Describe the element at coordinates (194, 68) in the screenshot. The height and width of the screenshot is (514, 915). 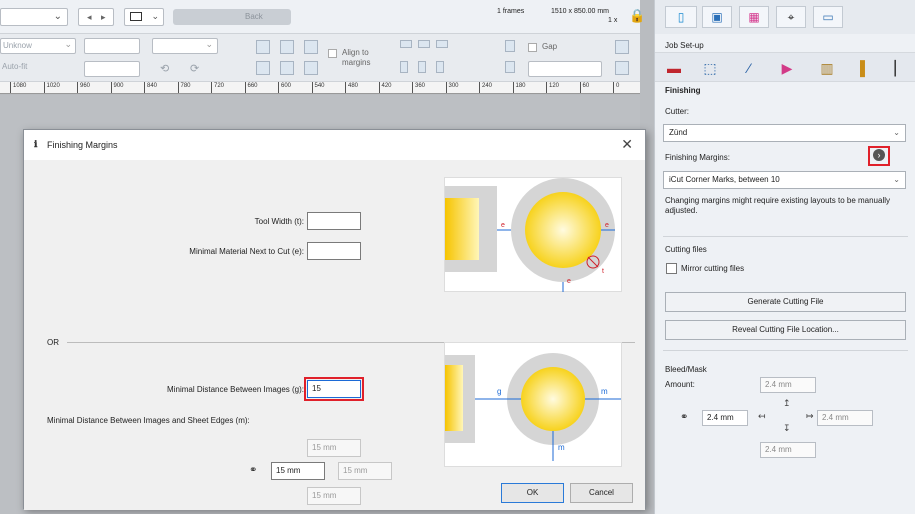
I see `flip-icon: ⟳` at that location.